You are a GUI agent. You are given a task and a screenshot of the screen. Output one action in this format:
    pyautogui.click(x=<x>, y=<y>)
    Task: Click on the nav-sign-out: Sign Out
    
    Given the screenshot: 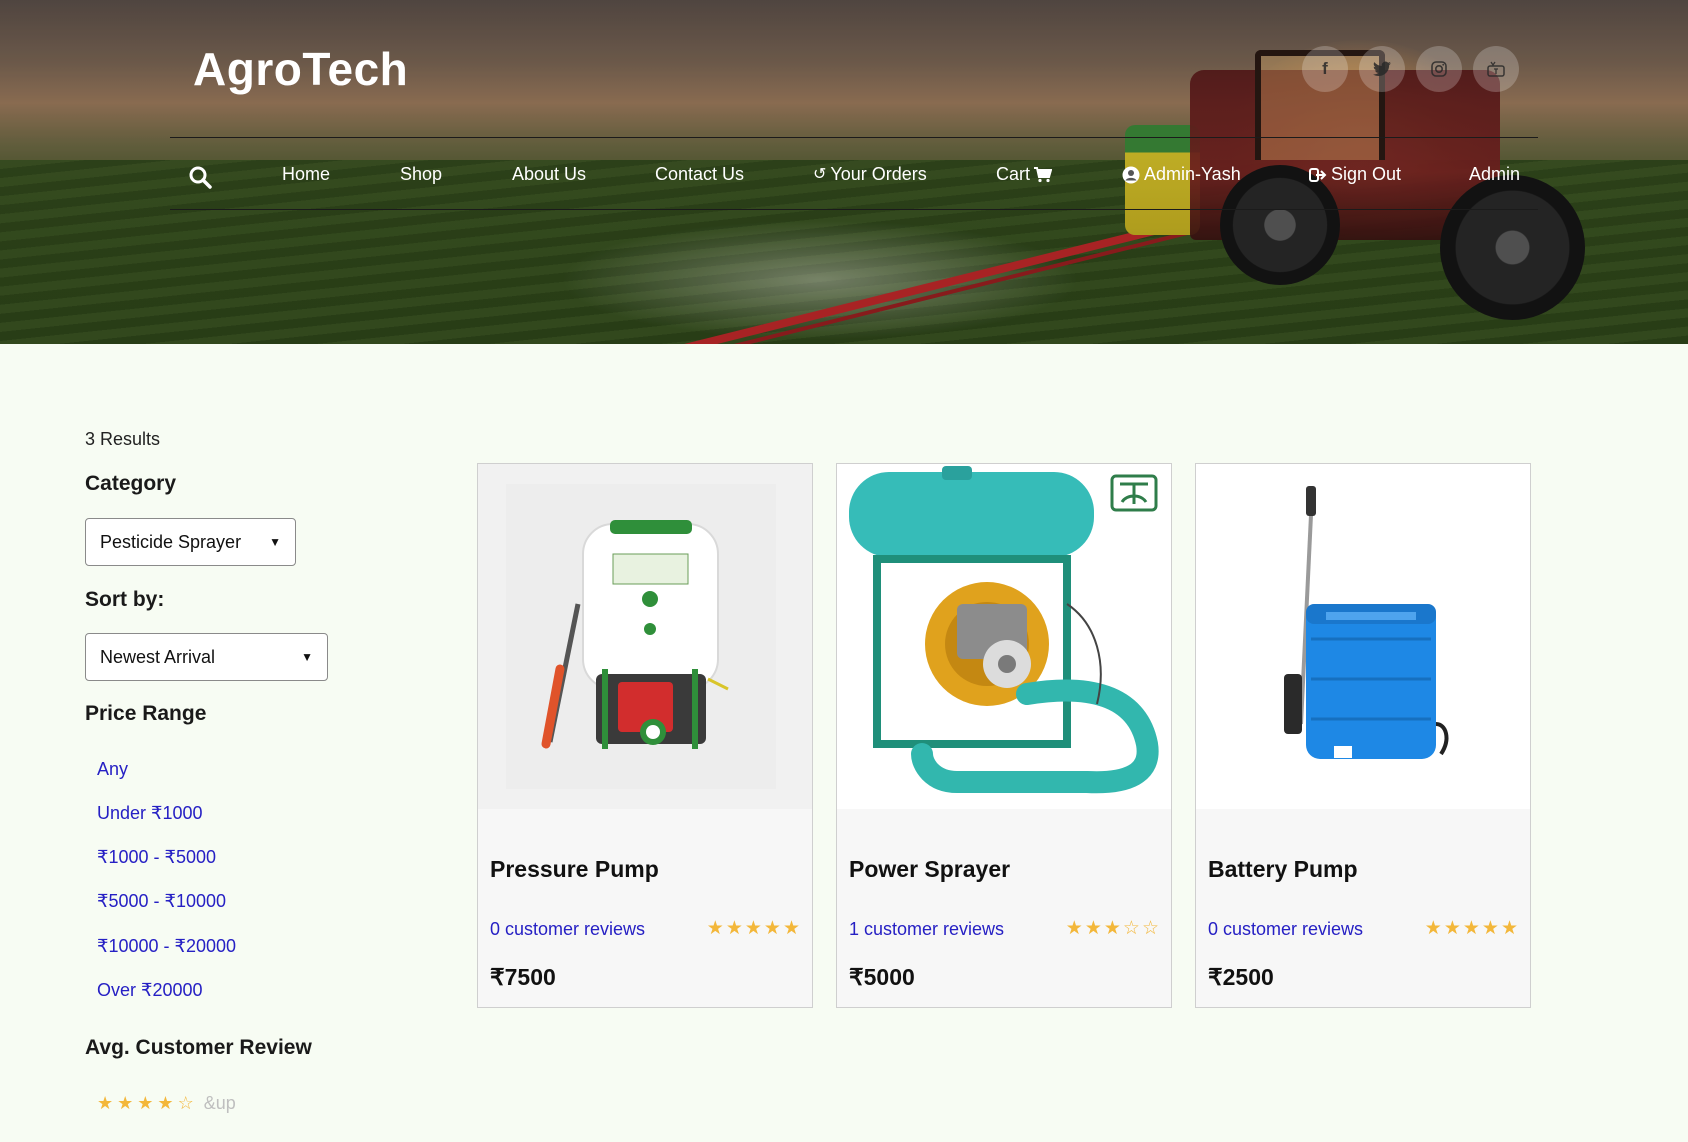 What is the action you would take?
    pyautogui.click(x=1355, y=174)
    